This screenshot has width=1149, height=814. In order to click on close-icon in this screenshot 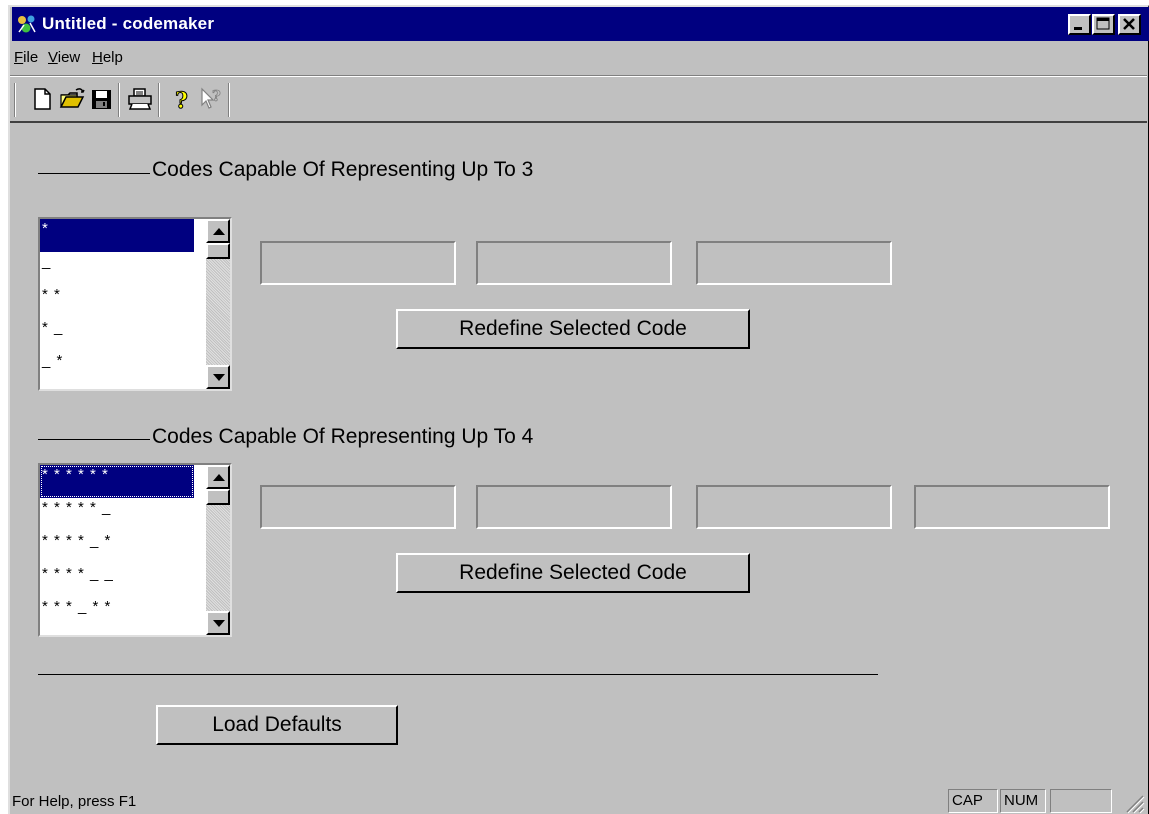, I will do `click(1129, 24)`.